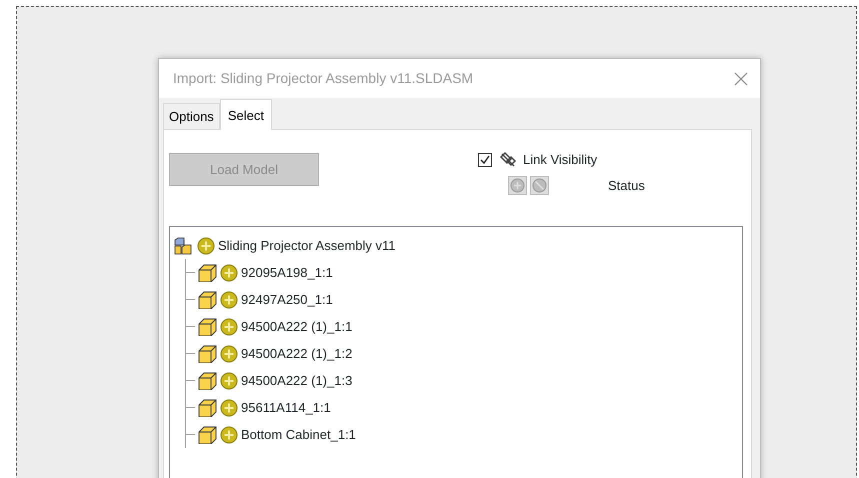 The width and height of the screenshot is (859, 478). Describe the element at coordinates (307, 246) in the screenshot. I see `tree-item-label: Sliding Projector Assembly v11` at that location.